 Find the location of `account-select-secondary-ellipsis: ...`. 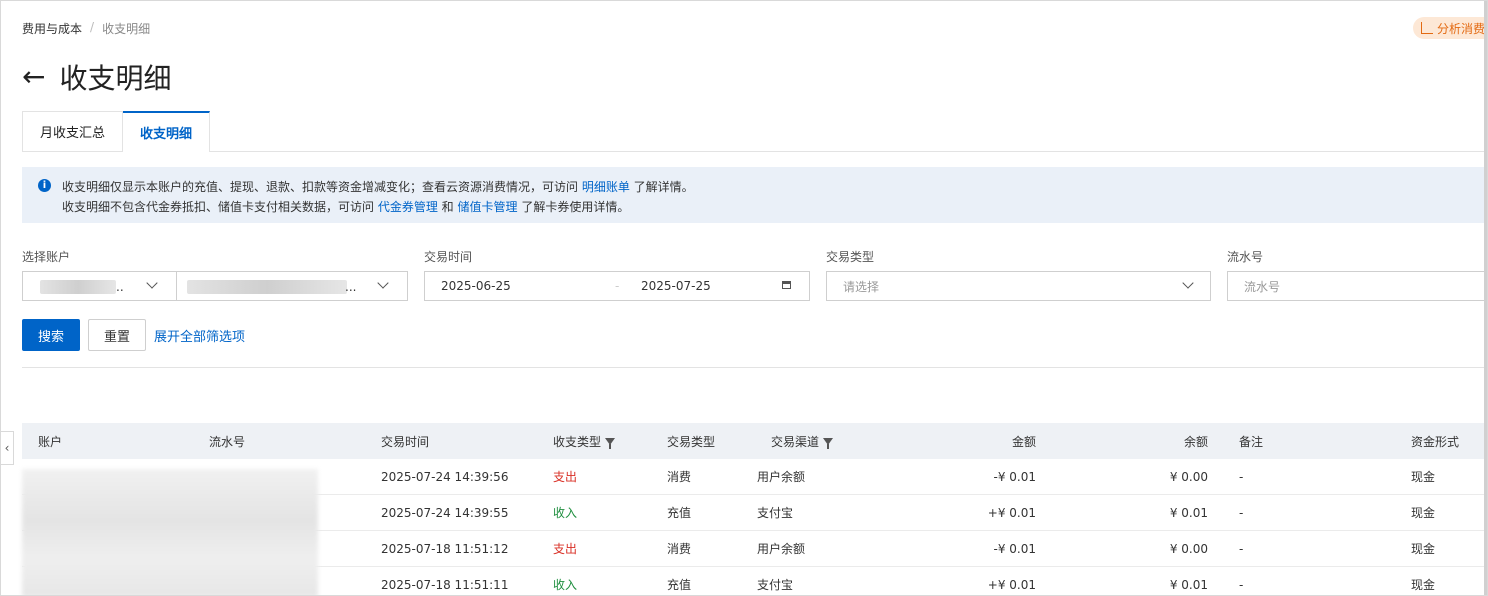

account-select-secondary-ellipsis: ... is located at coordinates (351, 287).